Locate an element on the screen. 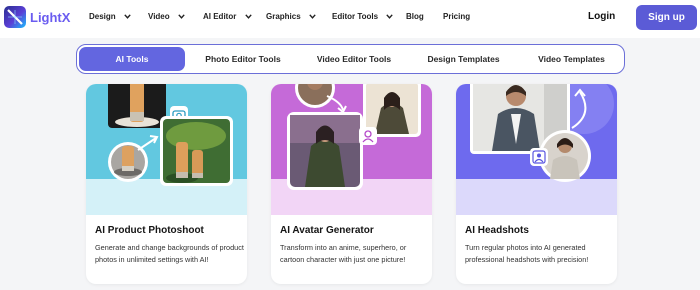  nav-item-graphics: Graphics is located at coordinates (291, 16).